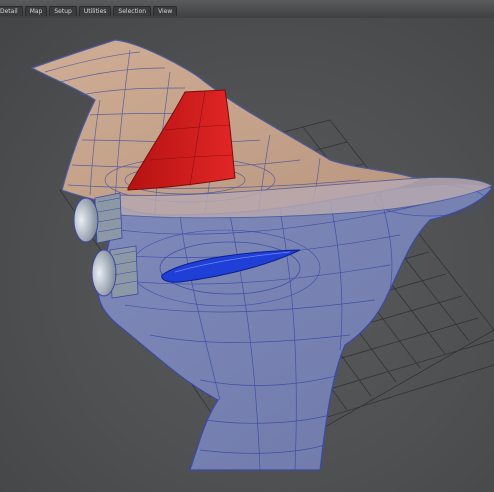 This screenshot has height=492, width=494. What do you see at coordinates (98, 218) in the screenshot?
I see `engine-nozzle-upper` at bounding box center [98, 218].